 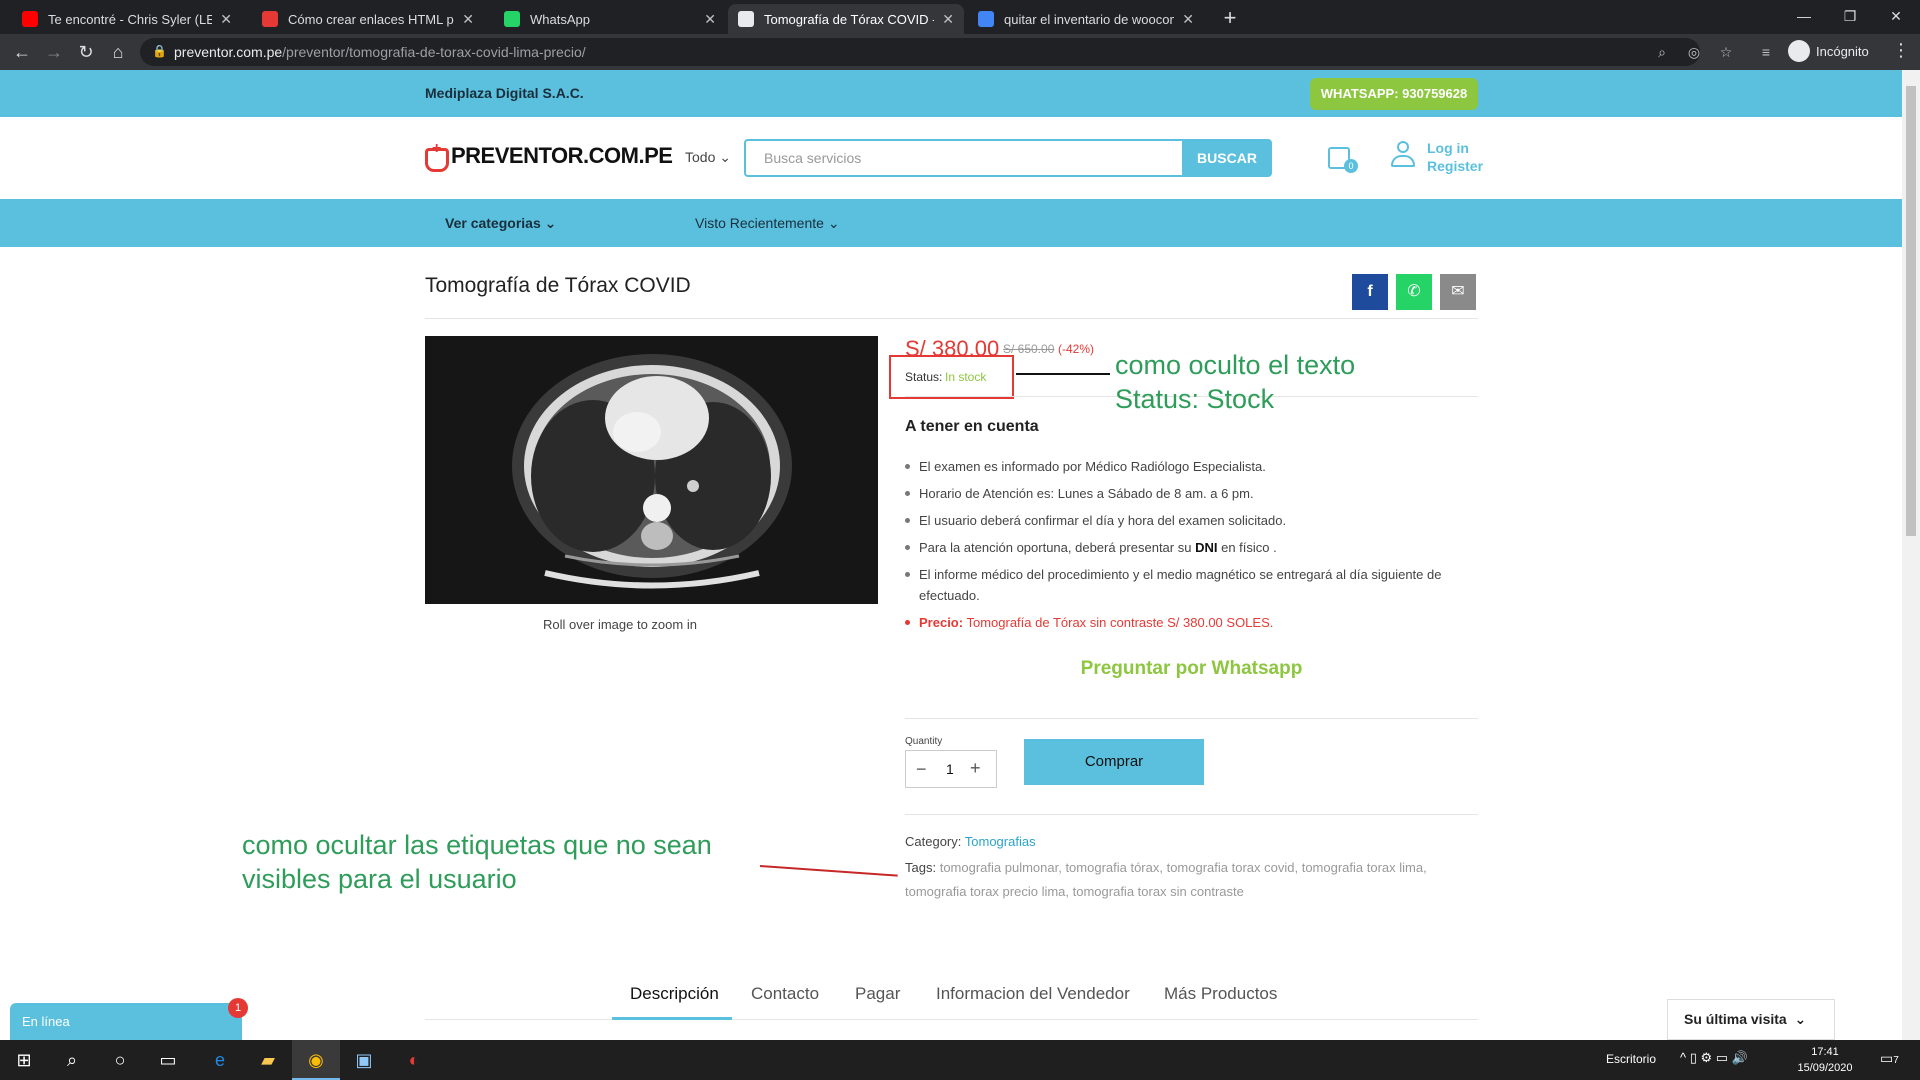 I want to click on tab-favicon-icon, so click(x=30, y=19).